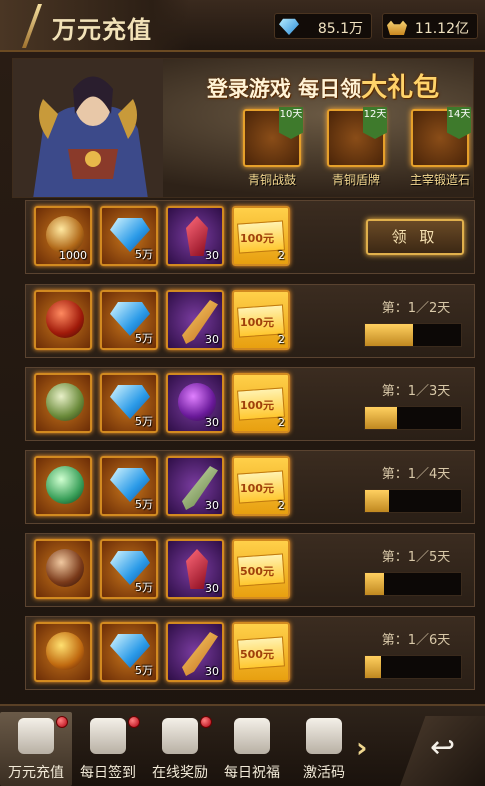 The image size is (485, 786). I want to click on chevron-right-icon: ›, so click(369, 748).